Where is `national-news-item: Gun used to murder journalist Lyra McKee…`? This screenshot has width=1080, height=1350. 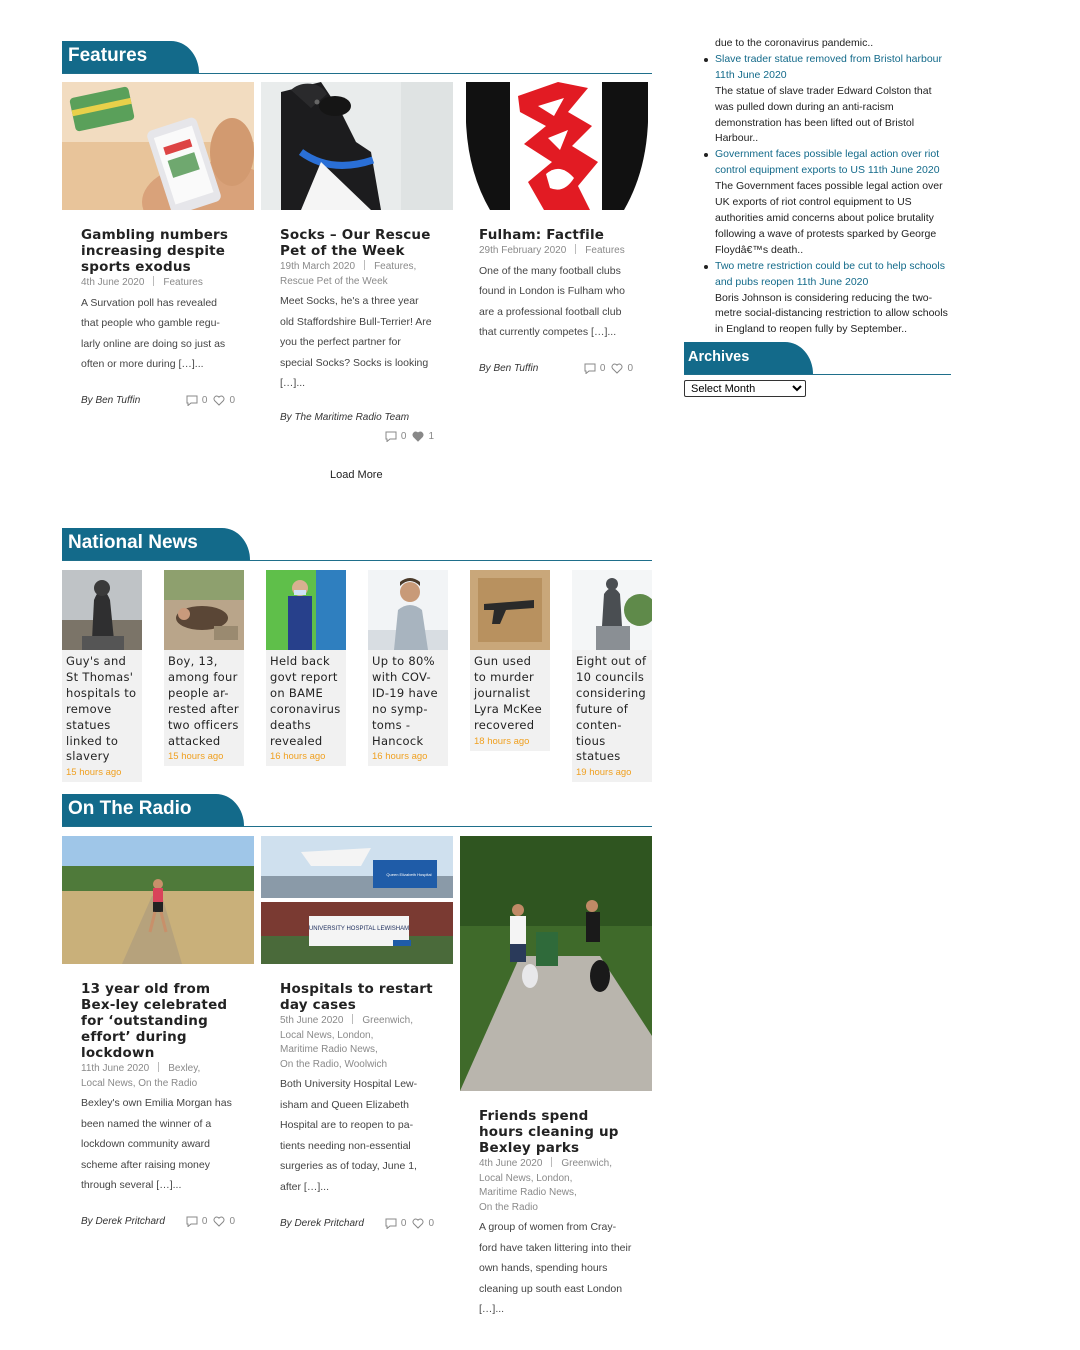 national-news-item: Gun used to murder journalist Lyra McKee… is located at coordinates (510, 660).